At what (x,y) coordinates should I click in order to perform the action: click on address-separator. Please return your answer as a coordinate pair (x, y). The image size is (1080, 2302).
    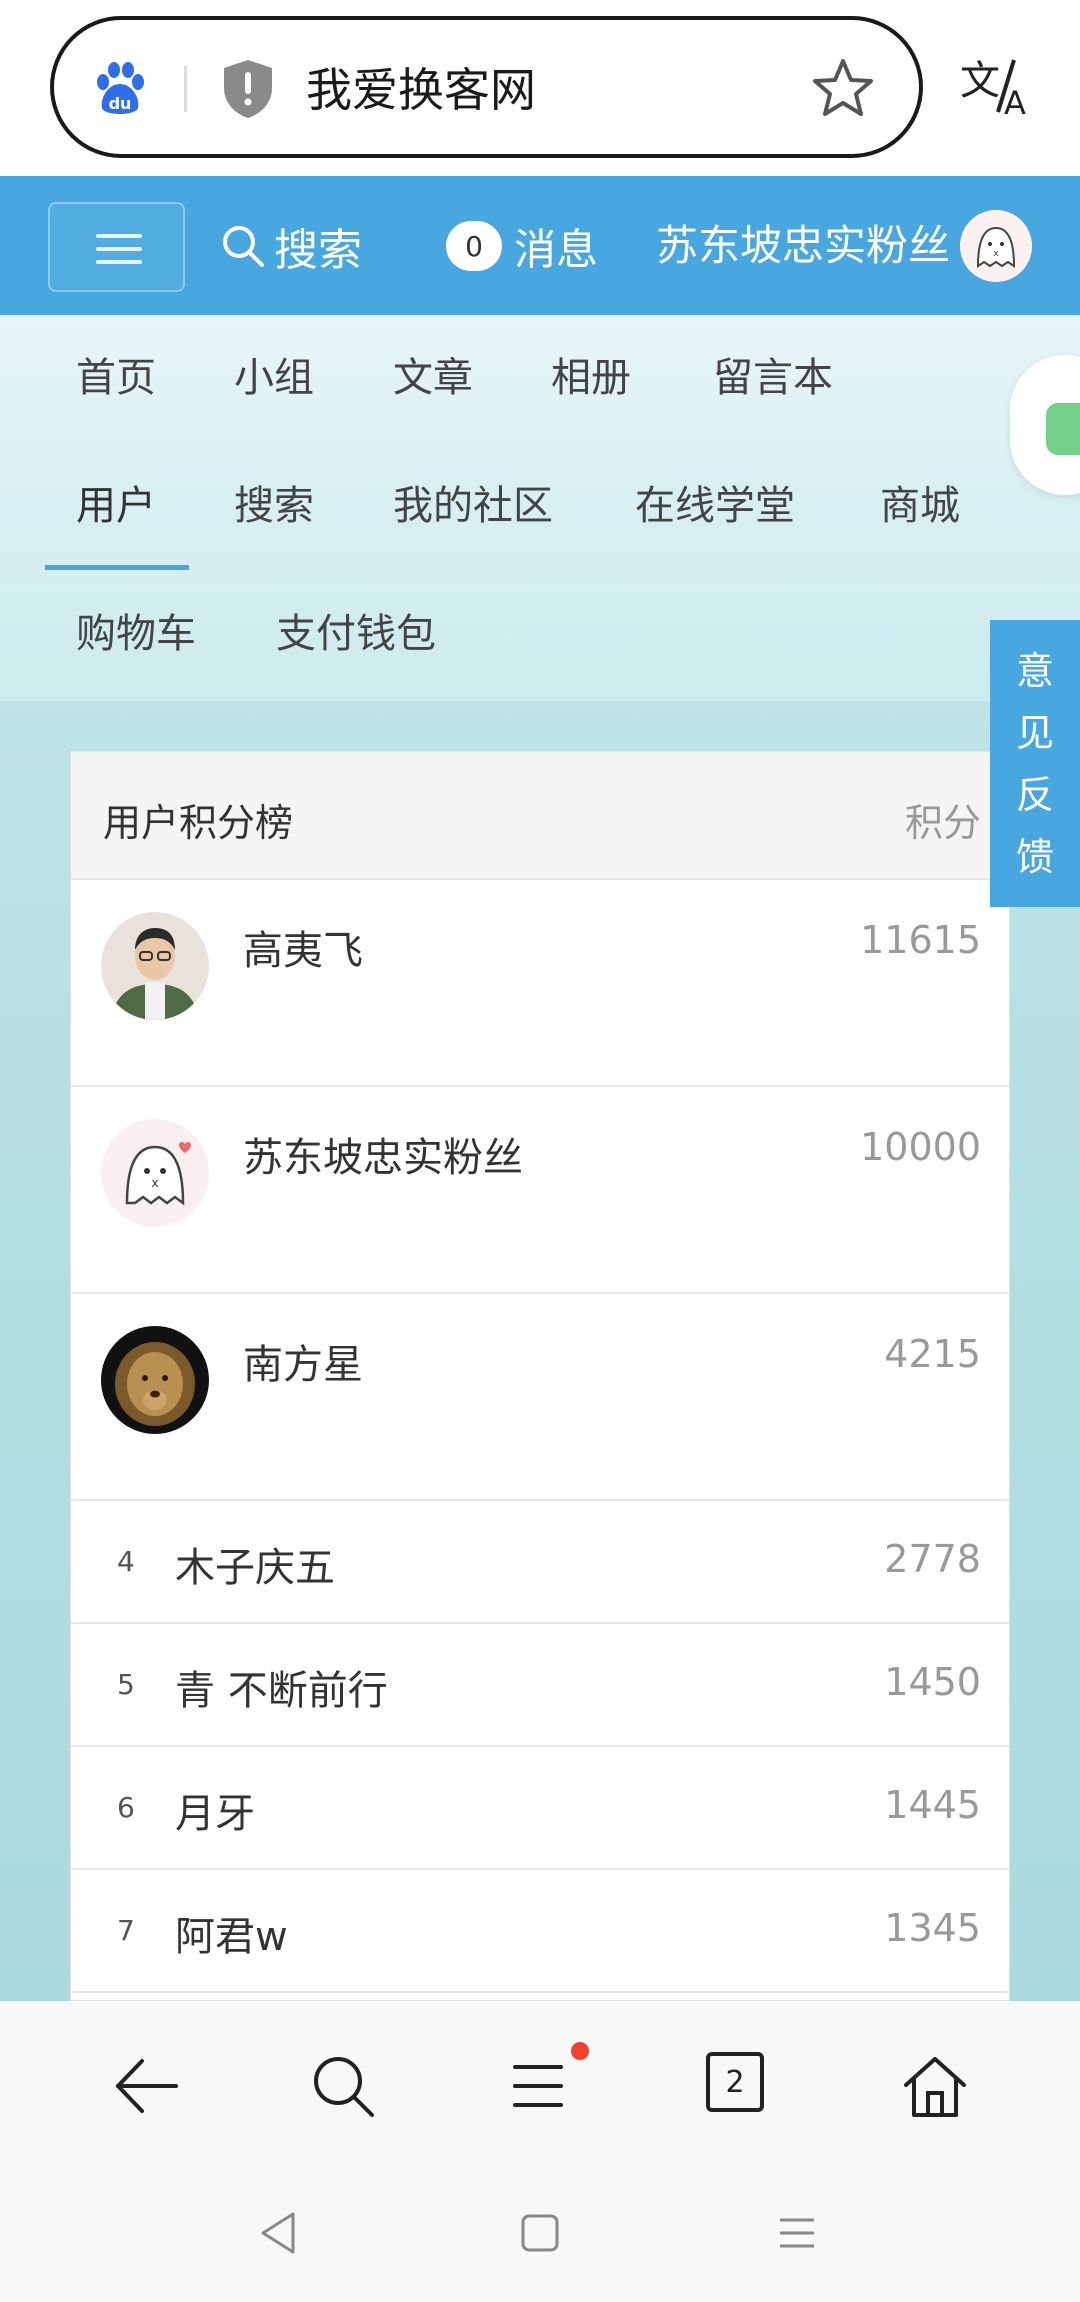
    Looking at the image, I should click on (185, 89).